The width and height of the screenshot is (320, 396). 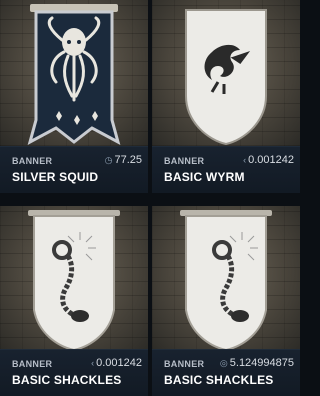 What do you see at coordinates (204, 177) in the screenshot?
I see `item-name: BASIC WYRM` at bounding box center [204, 177].